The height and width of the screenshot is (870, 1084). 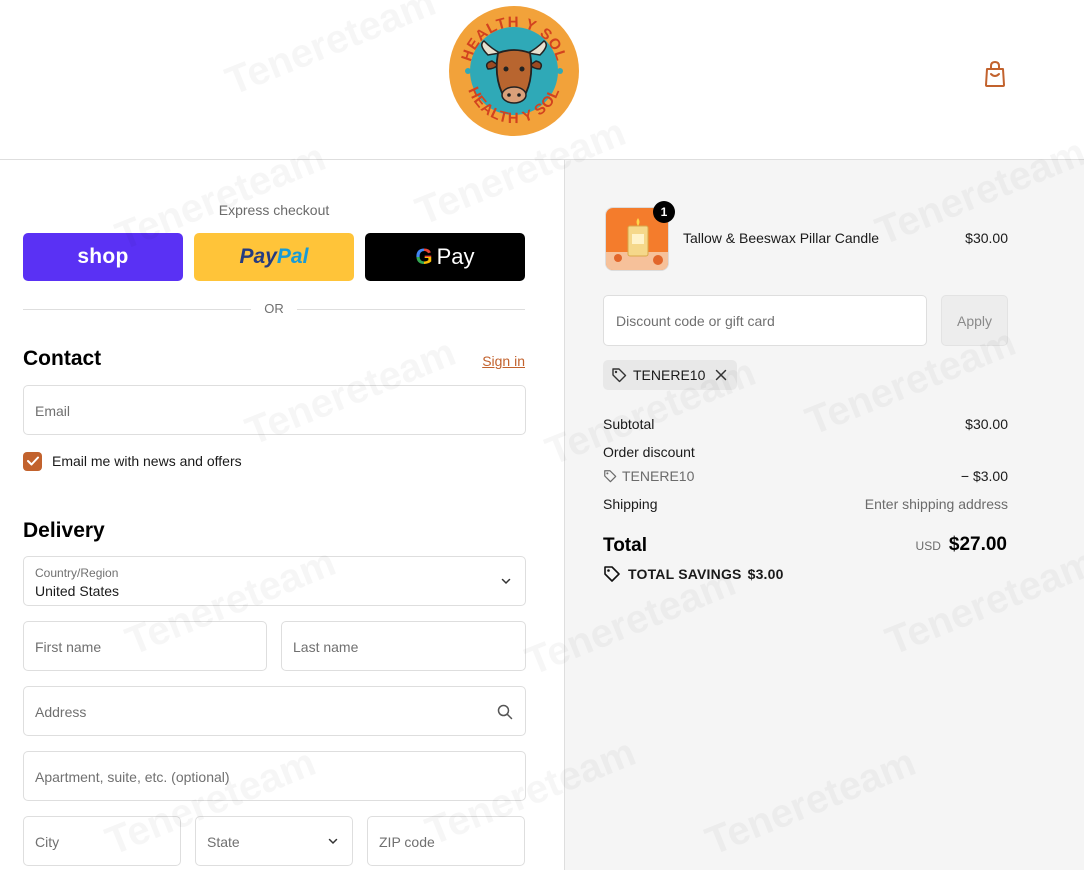 I want to click on discount-code-row: TENERE10 − $3.00, so click(x=805, y=476).